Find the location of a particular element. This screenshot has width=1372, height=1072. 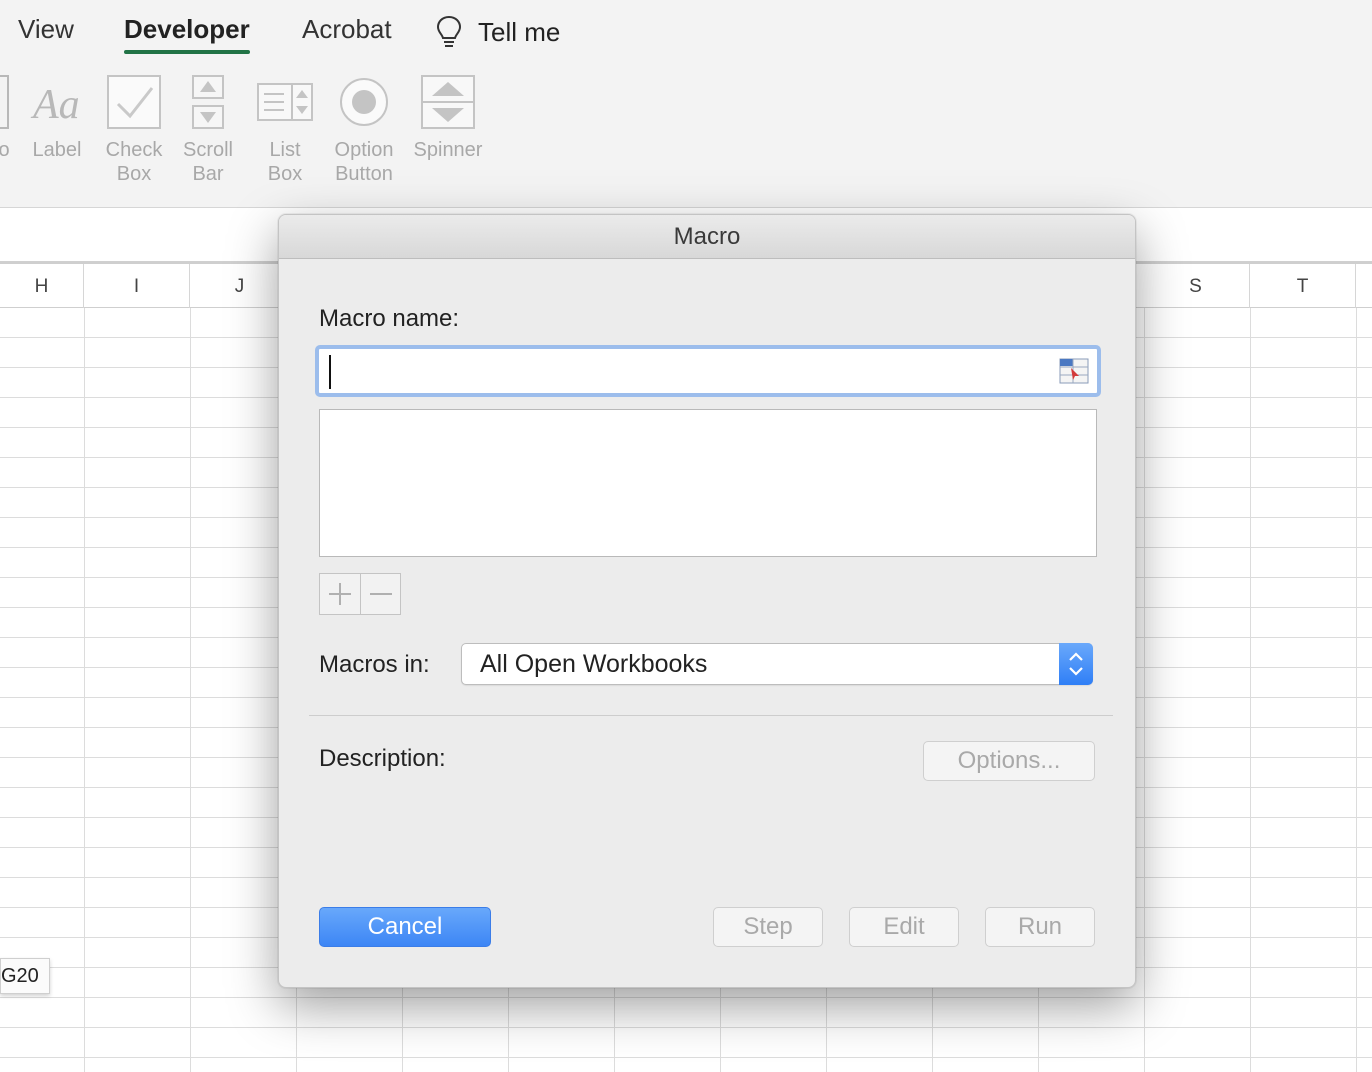

control-label: Label is located at coordinates (57, 150).